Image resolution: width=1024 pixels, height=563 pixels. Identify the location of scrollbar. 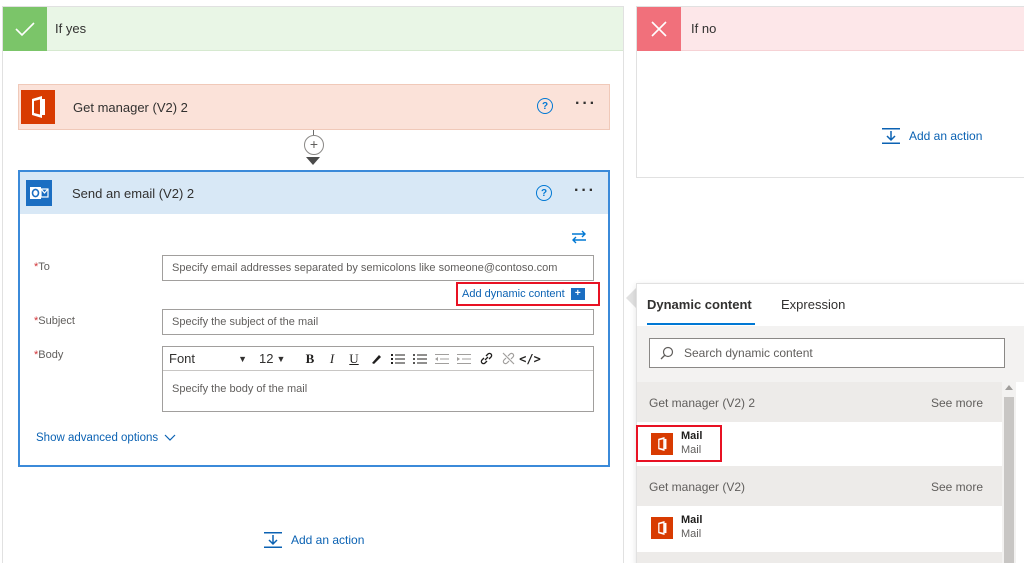
(1009, 472).